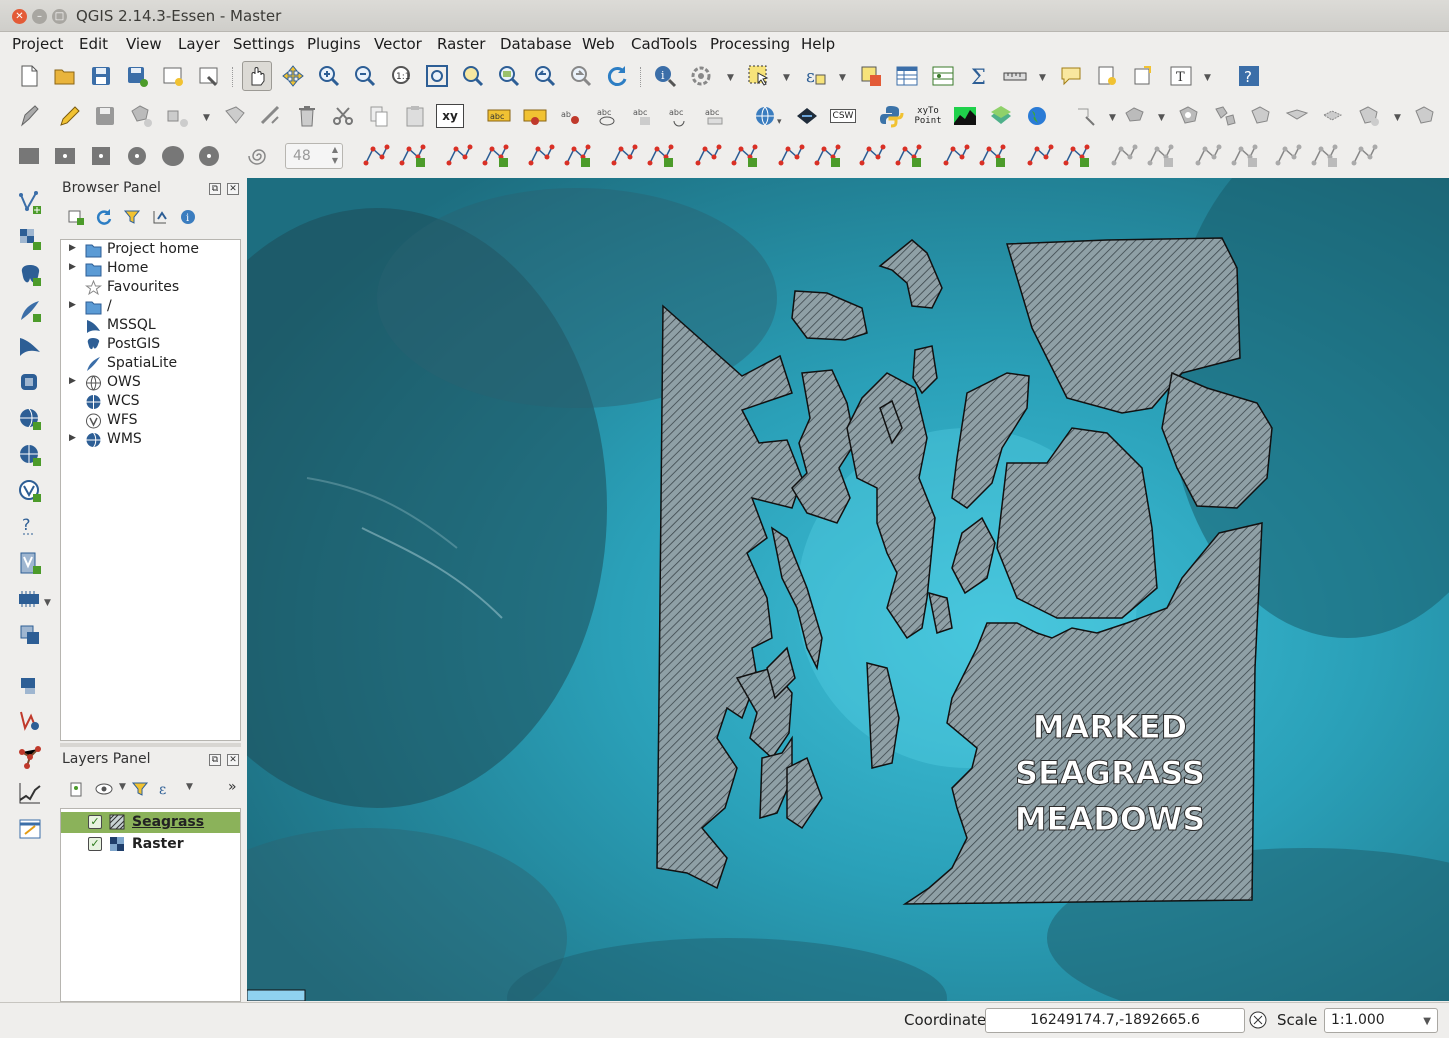 The width and height of the screenshot is (1449, 1038). I want to click on coordinate-field: 16249174.7,-1892665.6, so click(1115, 1020).